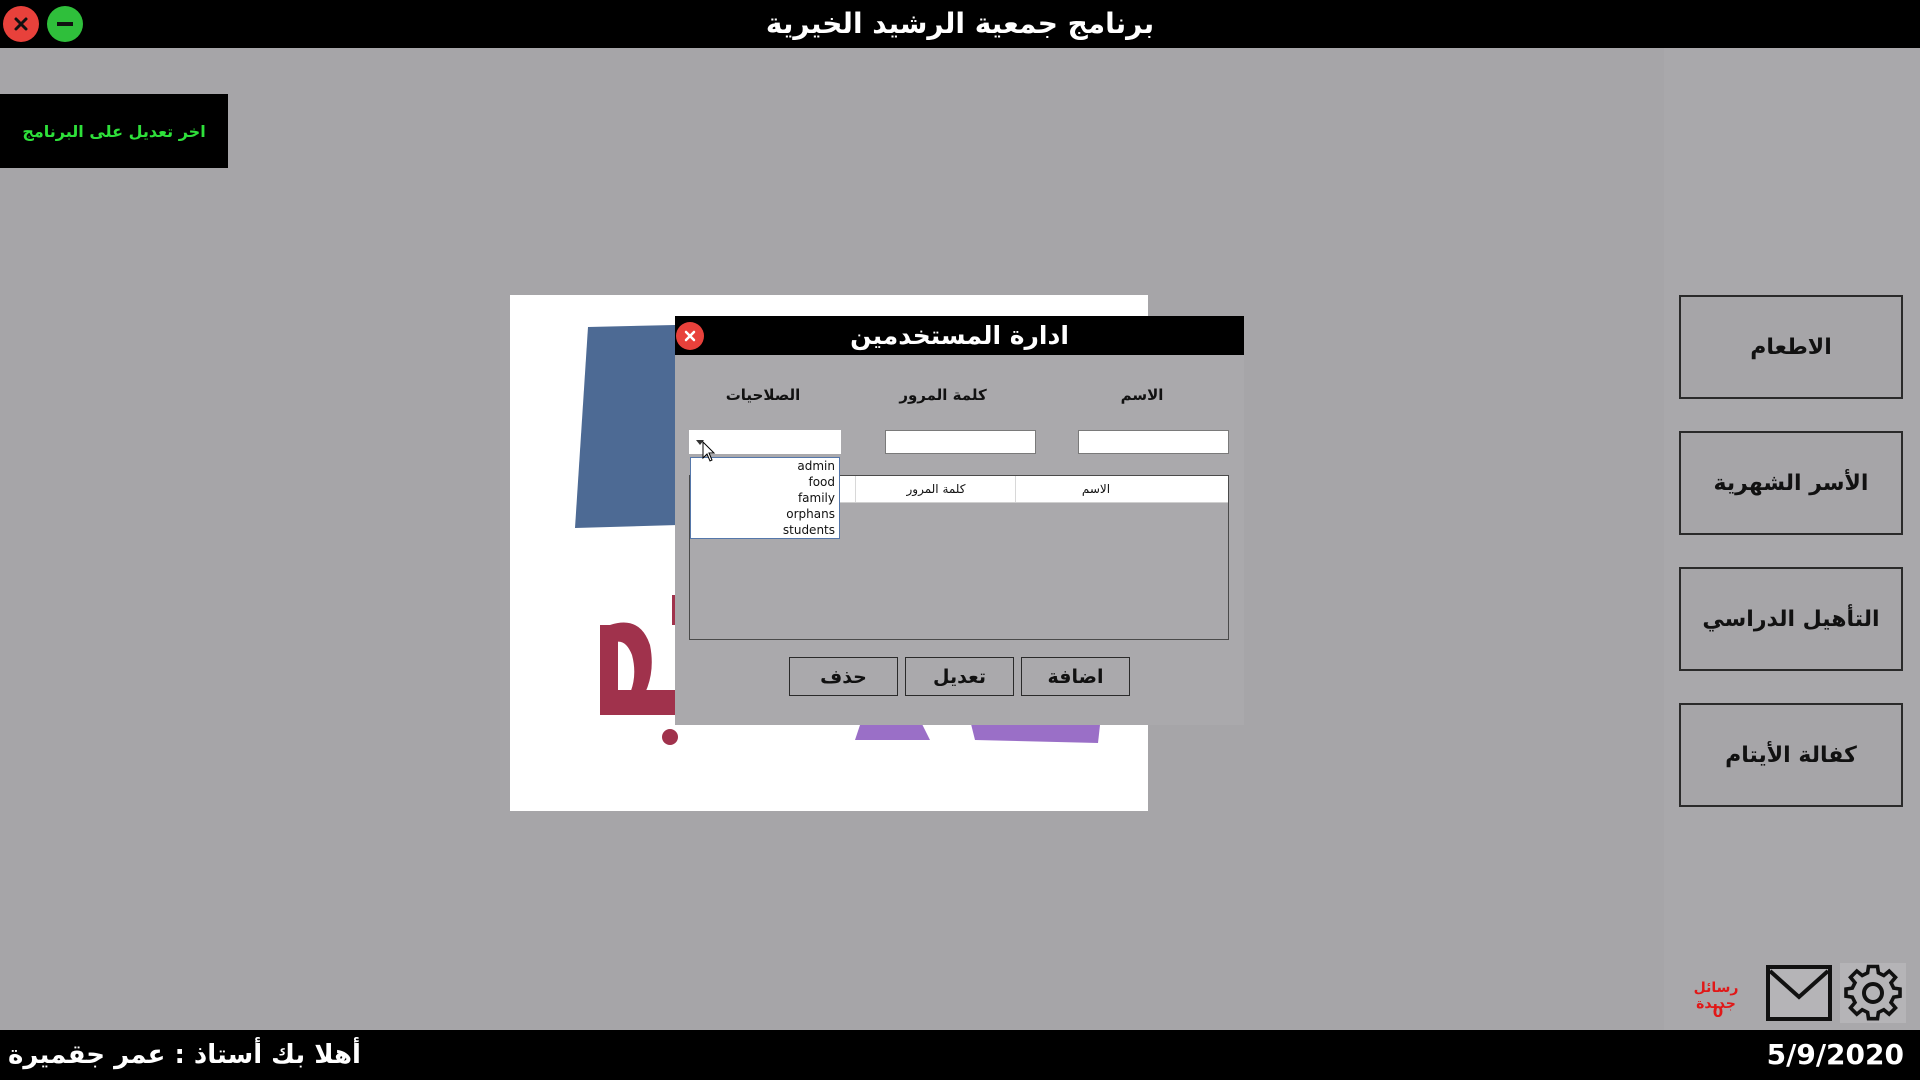 The width and height of the screenshot is (1920, 1080). I want to click on add-button: اضافة, so click(1075, 676).